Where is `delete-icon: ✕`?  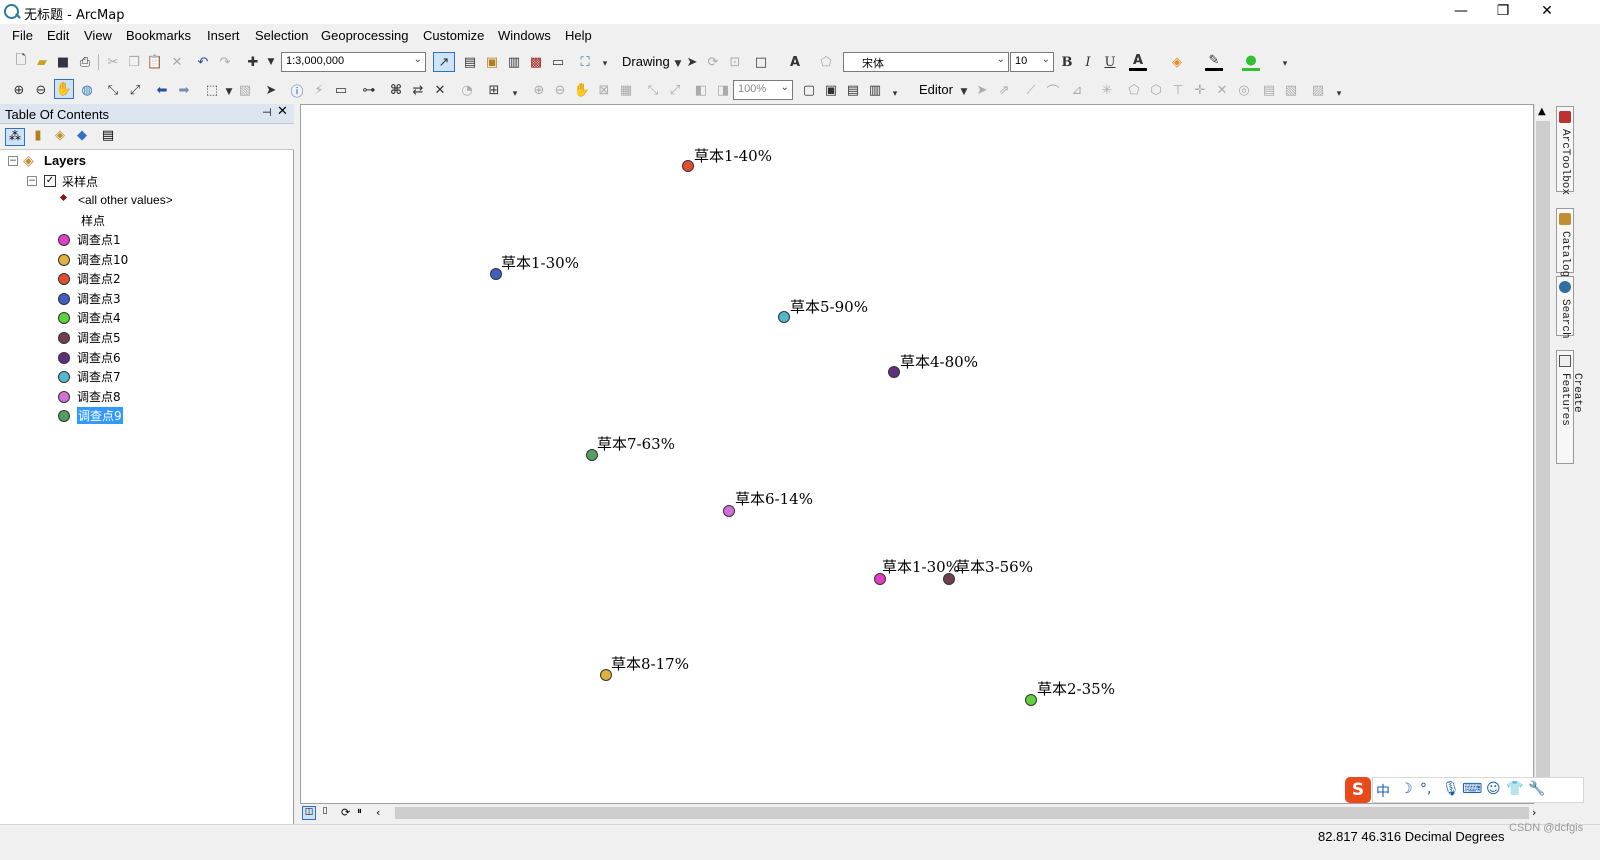
delete-icon: ✕ is located at coordinates (177, 62).